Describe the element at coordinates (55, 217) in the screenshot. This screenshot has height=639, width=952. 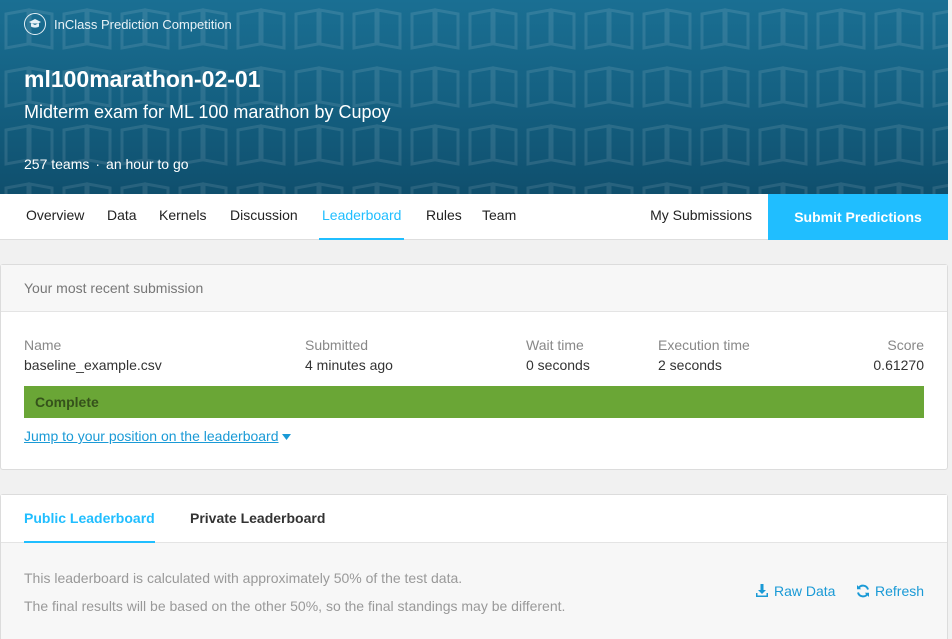
I see `tab-overview: Overview` at that location.